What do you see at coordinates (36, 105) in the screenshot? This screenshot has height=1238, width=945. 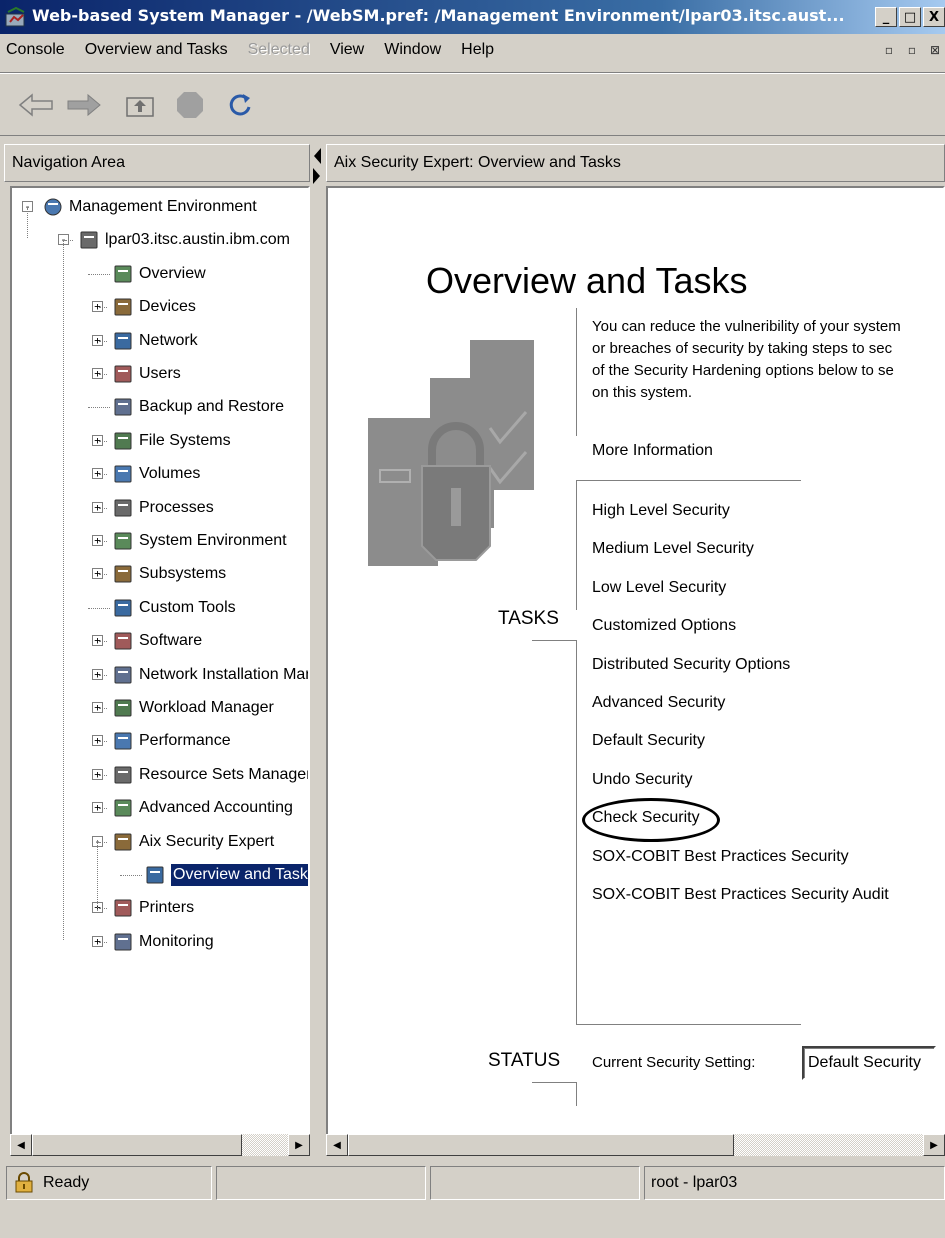 I see `back-button` at bounding box center [36, 105].